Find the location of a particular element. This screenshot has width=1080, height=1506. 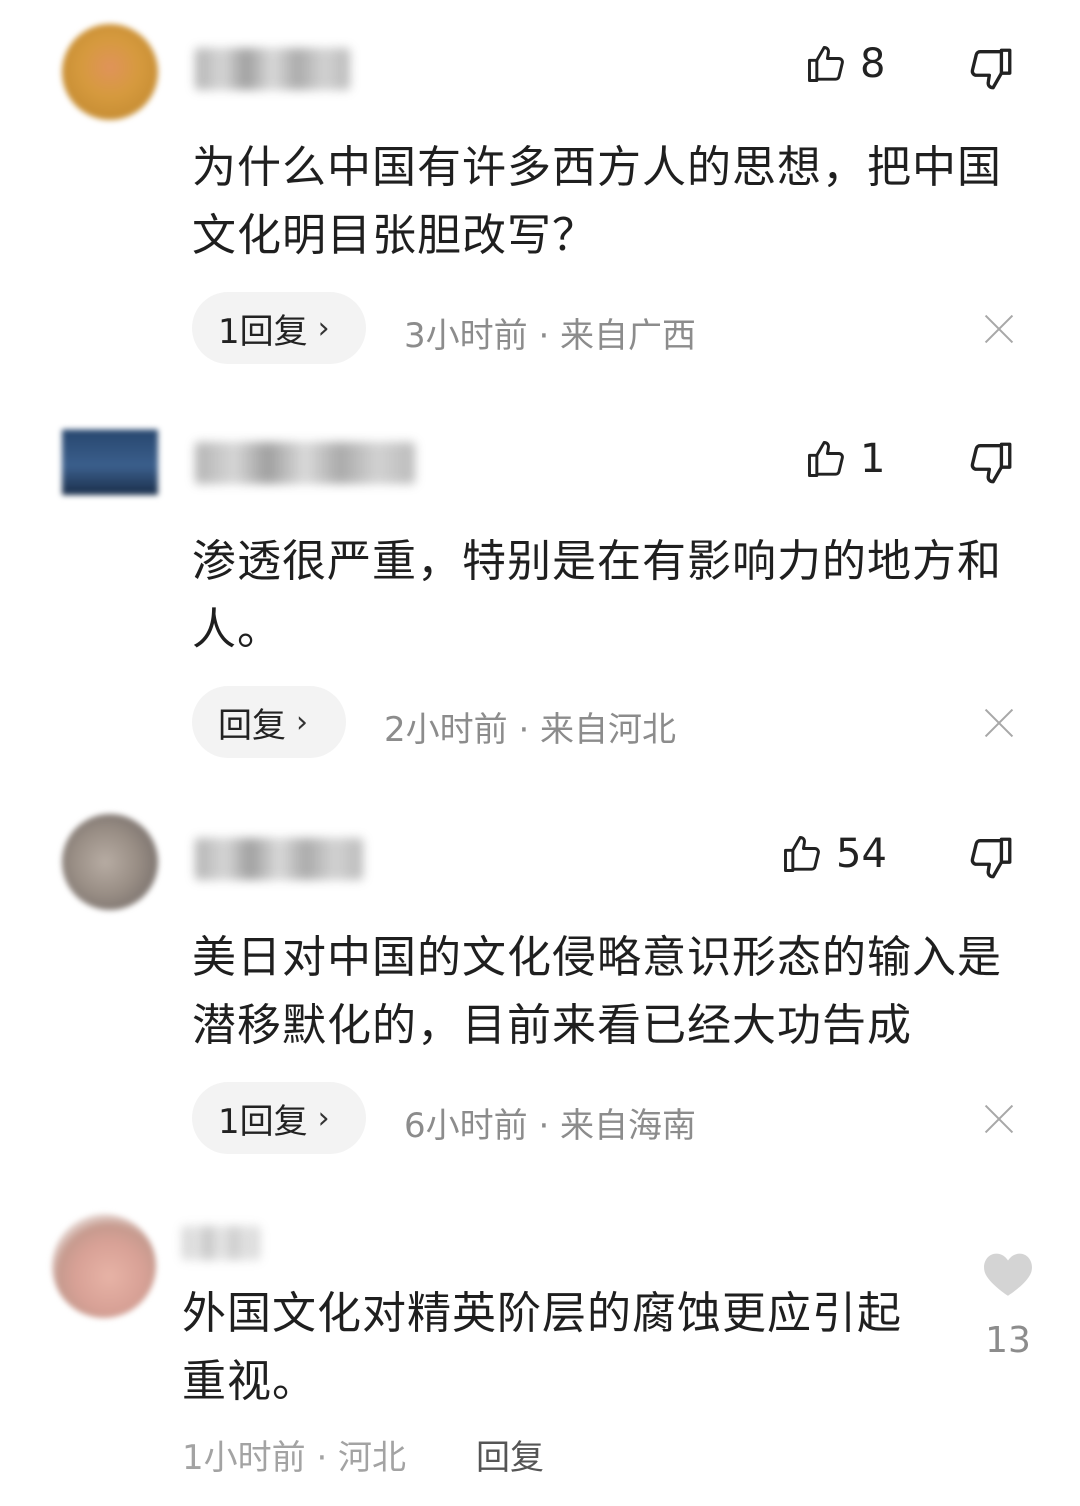

comment-meta: 2小时前 · 来自河北 is located at coordinates (530, 730).